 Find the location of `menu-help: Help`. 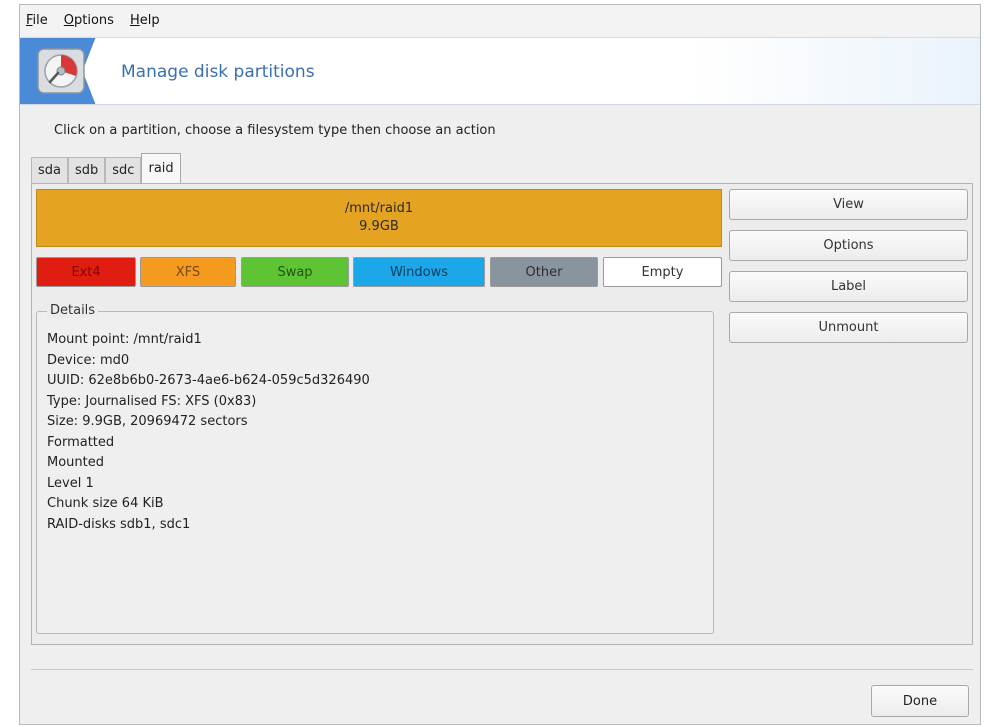

menu-help: Help is located at coordinates (145, 20).